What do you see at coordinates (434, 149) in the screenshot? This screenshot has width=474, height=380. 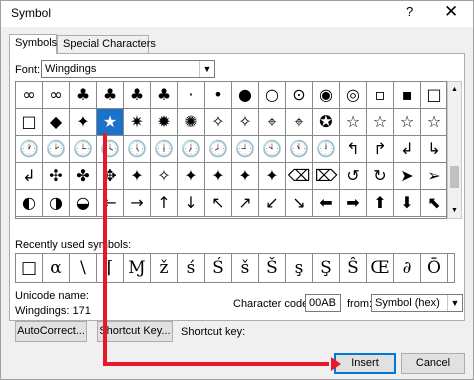 I see `symbol-cell: ↳` at bounding box center [434, 149].